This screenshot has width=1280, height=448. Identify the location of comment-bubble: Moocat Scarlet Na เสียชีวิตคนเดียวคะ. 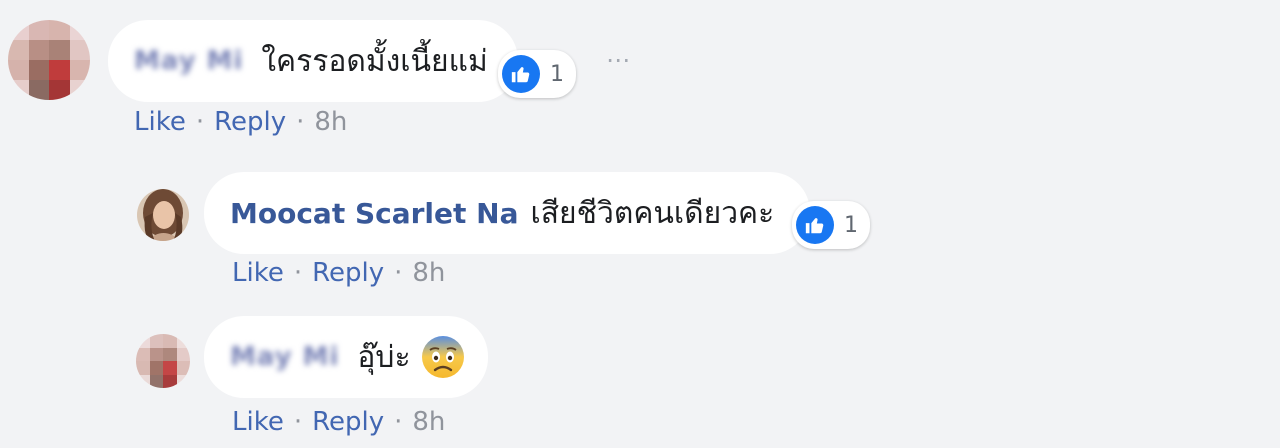
(507, 213).